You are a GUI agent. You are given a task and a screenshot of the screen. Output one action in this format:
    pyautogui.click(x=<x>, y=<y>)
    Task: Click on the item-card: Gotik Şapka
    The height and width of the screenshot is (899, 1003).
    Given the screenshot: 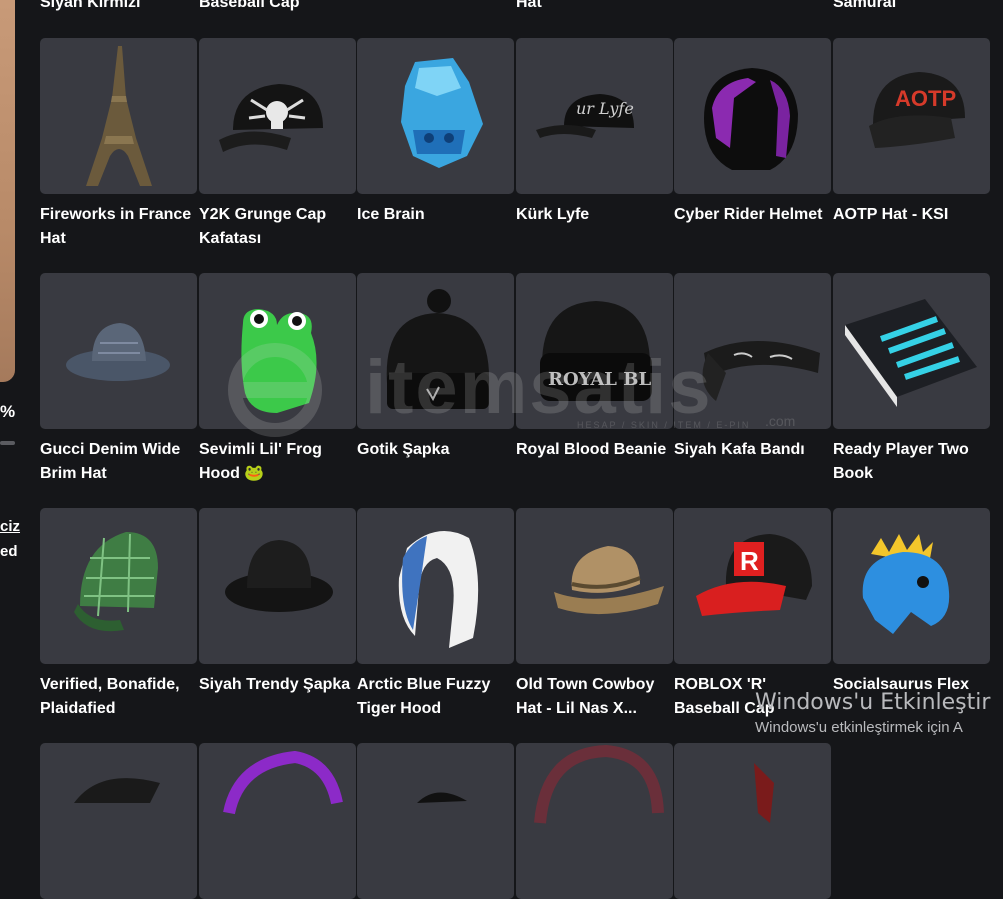 What is the action you would take?
    pyautogui.click(x=435, y=367)
    